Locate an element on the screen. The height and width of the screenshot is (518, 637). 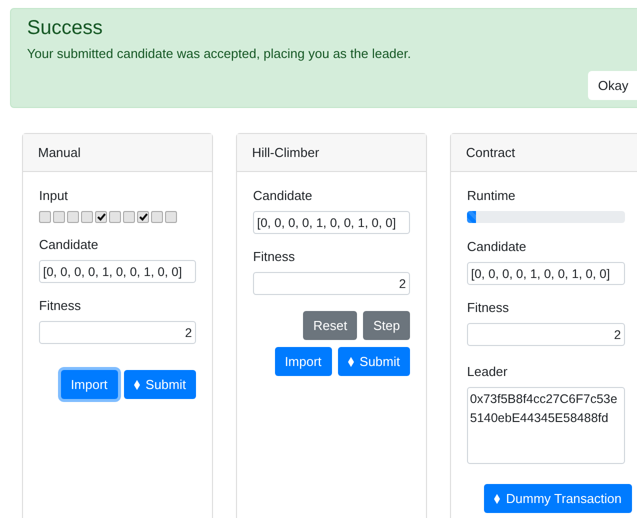
field-label: Input is located at coordinates (54, 195).